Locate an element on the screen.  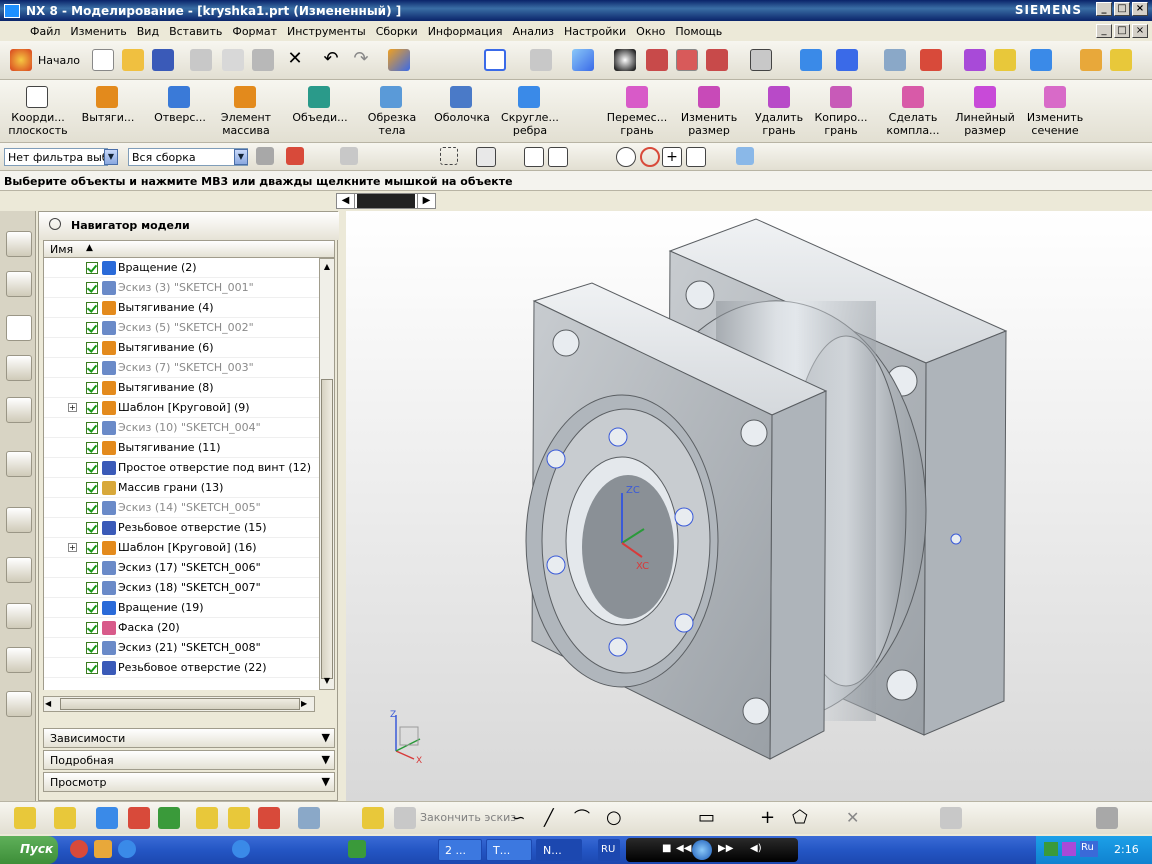
add-component-icon is located at coordinates (65, 818).